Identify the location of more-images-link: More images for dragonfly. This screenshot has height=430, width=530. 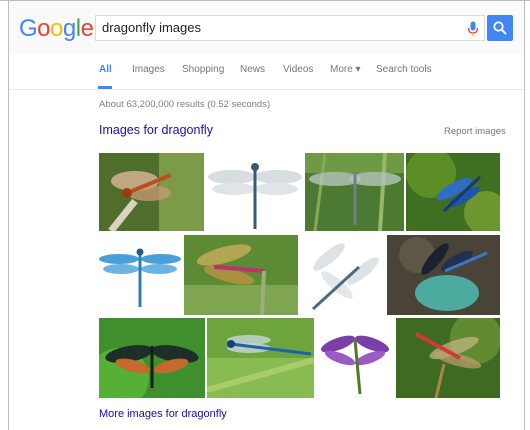
(163, 414).